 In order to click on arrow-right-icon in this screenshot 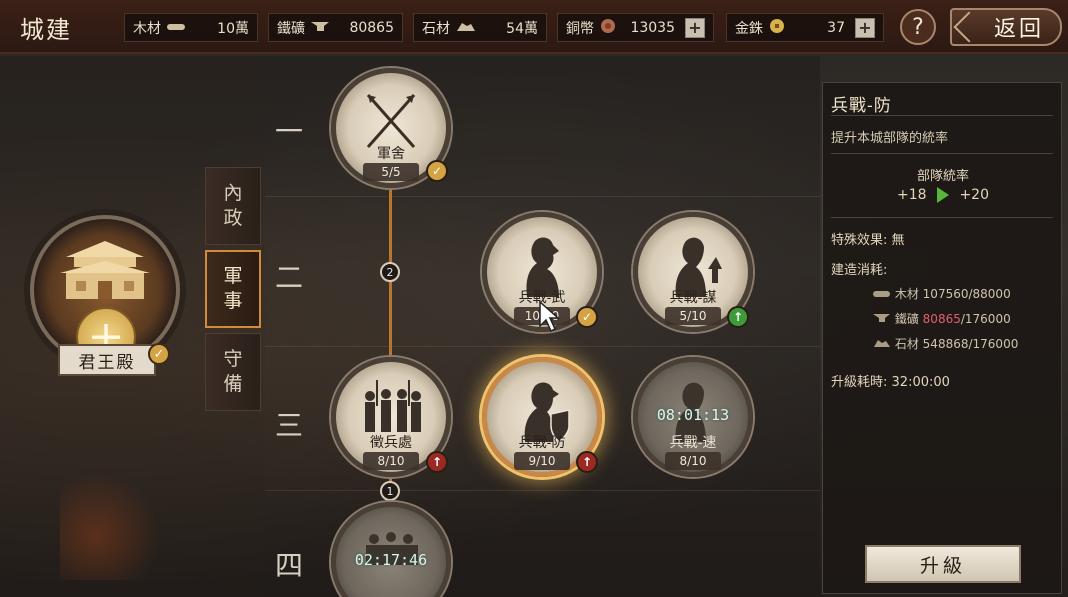, I will do `click(943, 195)`.